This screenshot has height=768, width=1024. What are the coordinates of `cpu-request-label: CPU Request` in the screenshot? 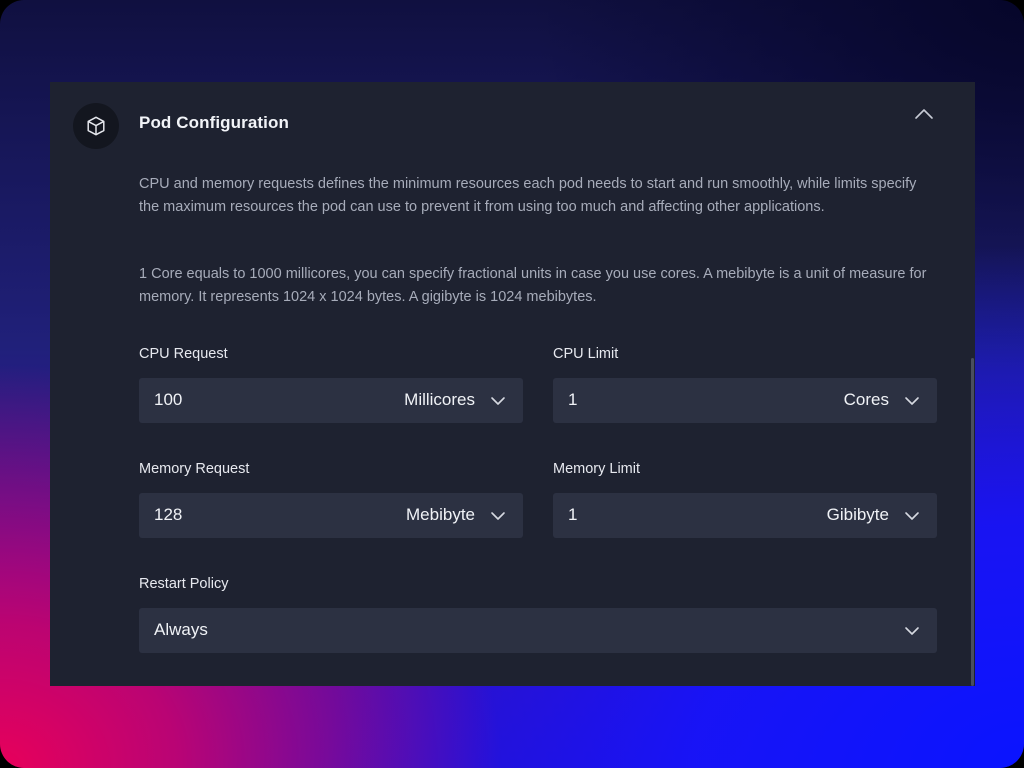 It's located at (183, 354).